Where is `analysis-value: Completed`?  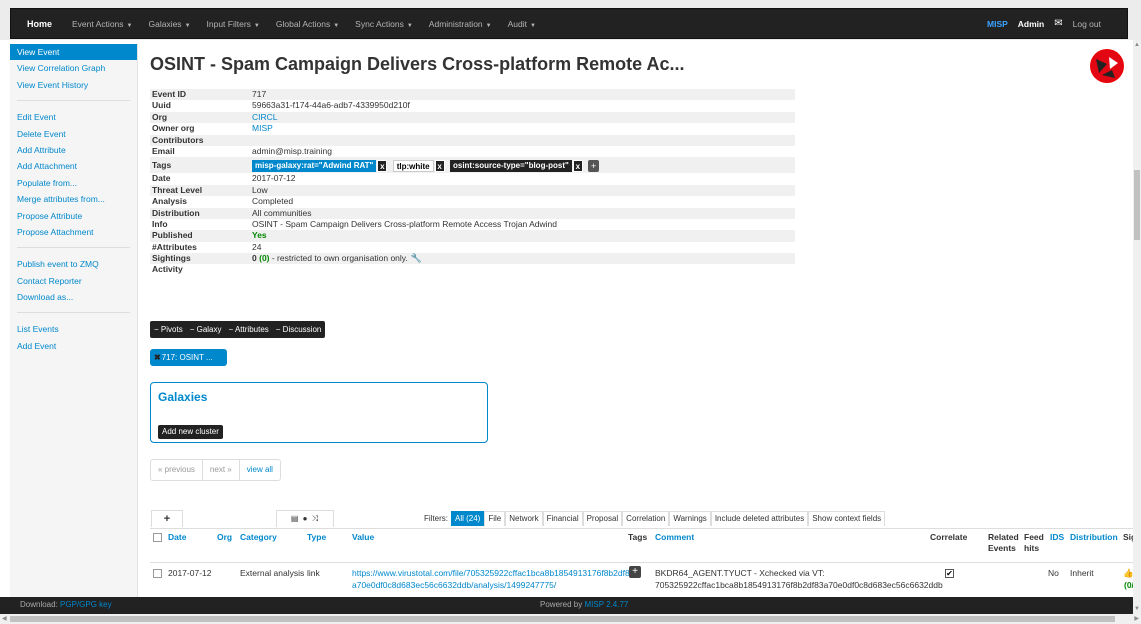 analysis-value: Completed is located at coordinates (273, 201).